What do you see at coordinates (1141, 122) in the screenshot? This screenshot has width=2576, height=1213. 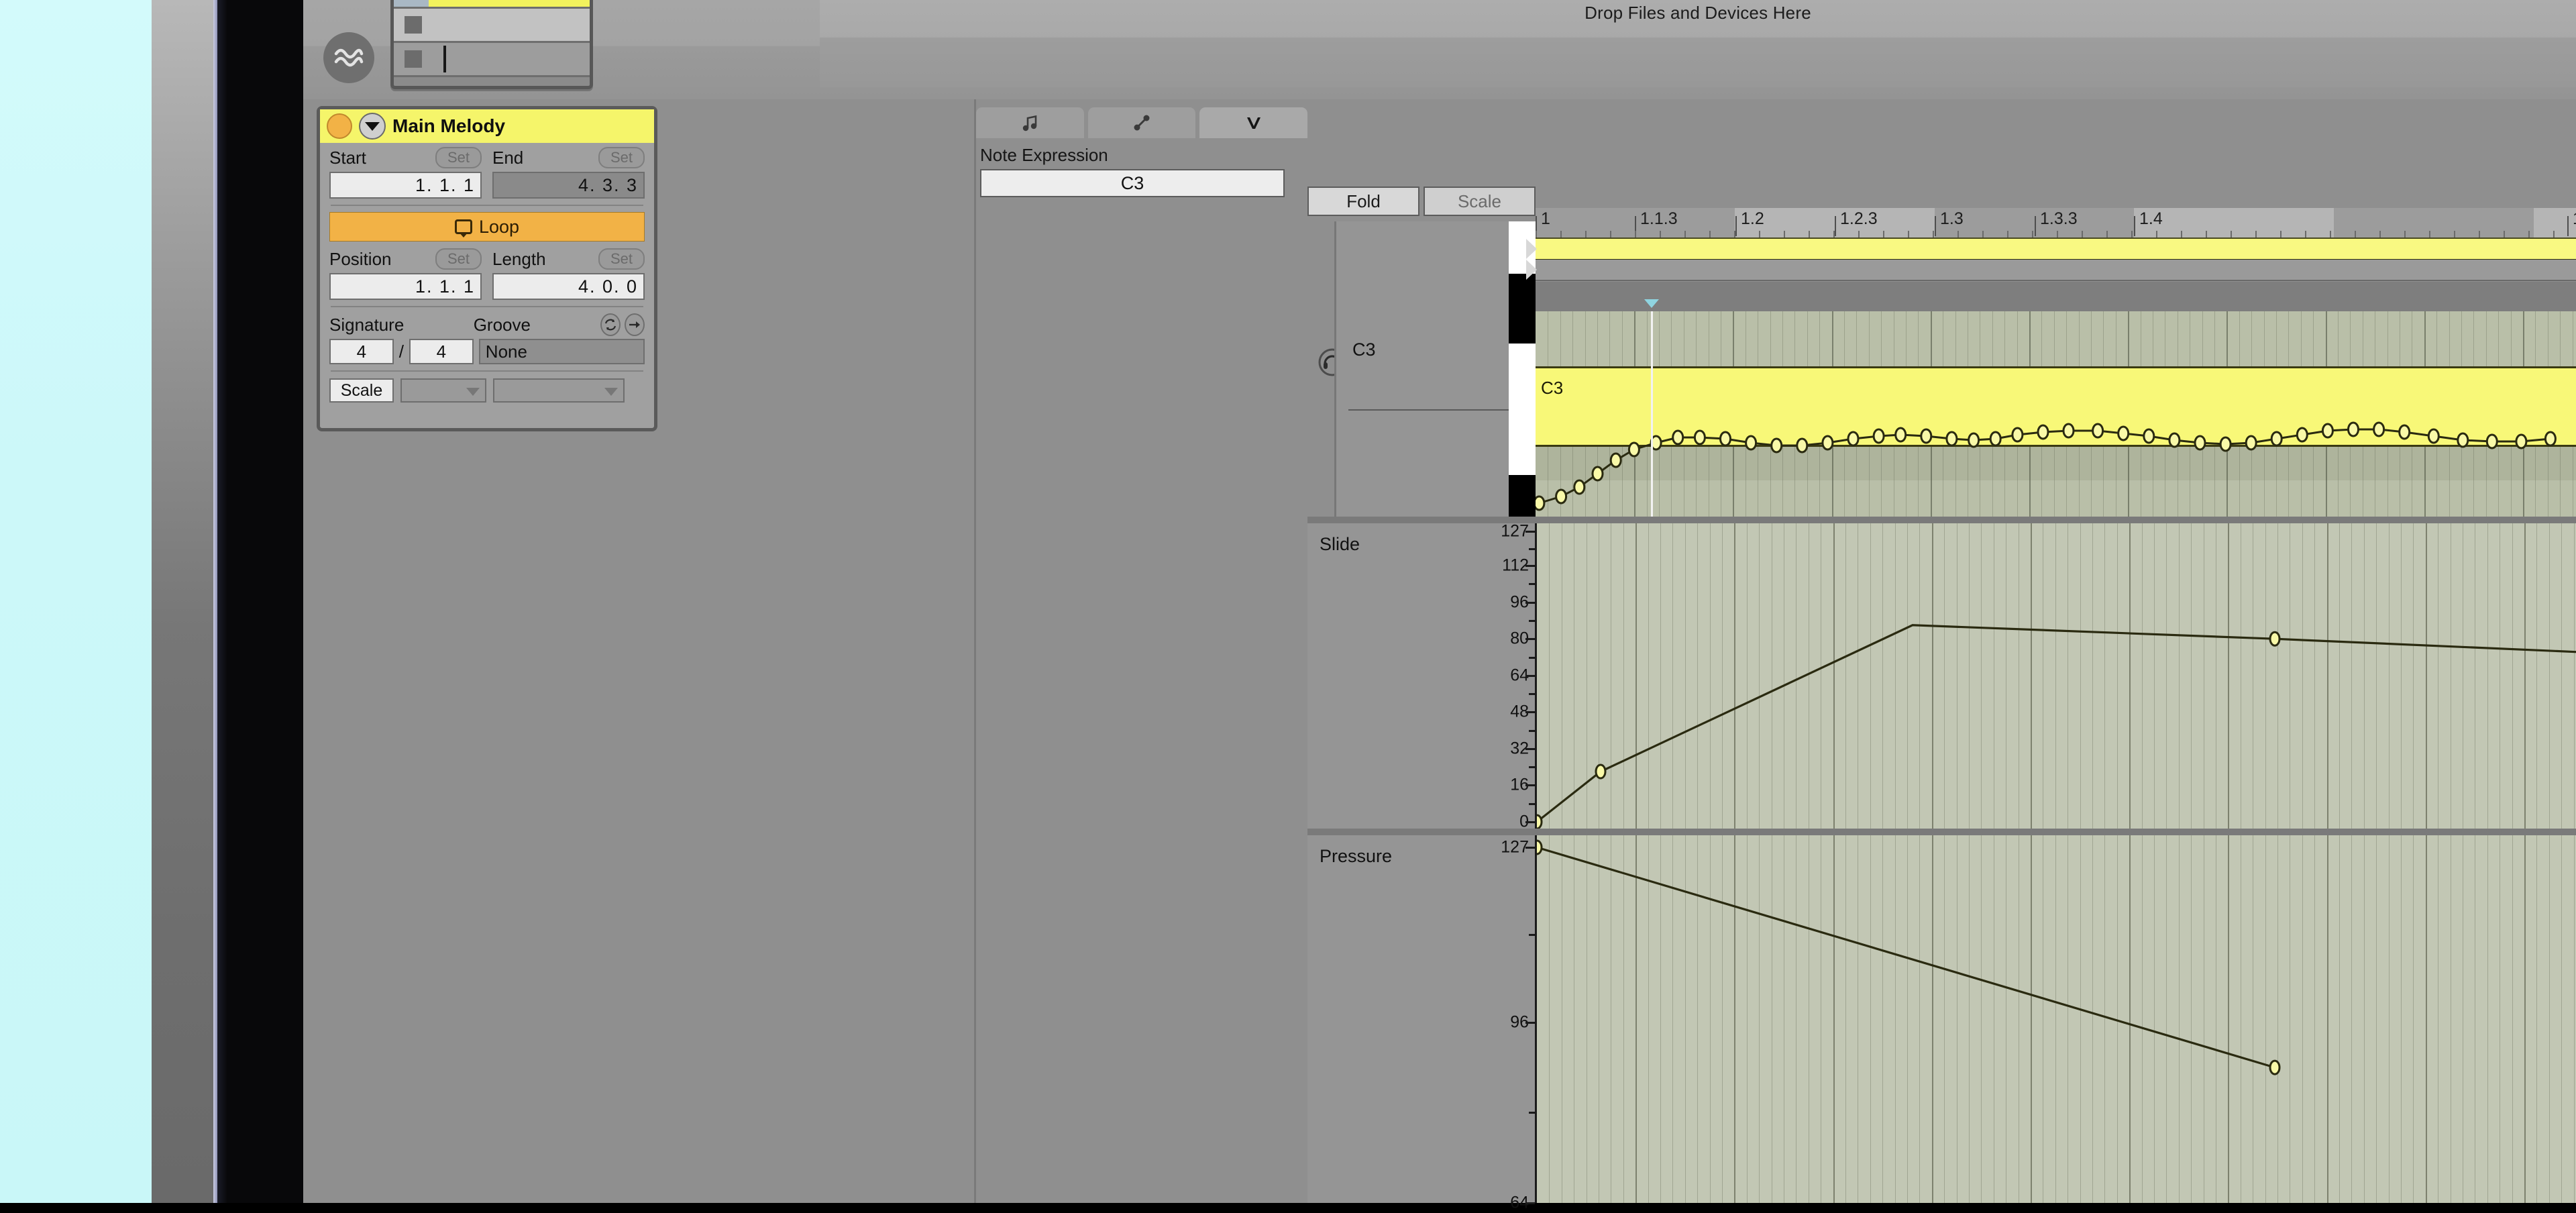 I see `tab-envelopes` at bounding box center [1141, 122].